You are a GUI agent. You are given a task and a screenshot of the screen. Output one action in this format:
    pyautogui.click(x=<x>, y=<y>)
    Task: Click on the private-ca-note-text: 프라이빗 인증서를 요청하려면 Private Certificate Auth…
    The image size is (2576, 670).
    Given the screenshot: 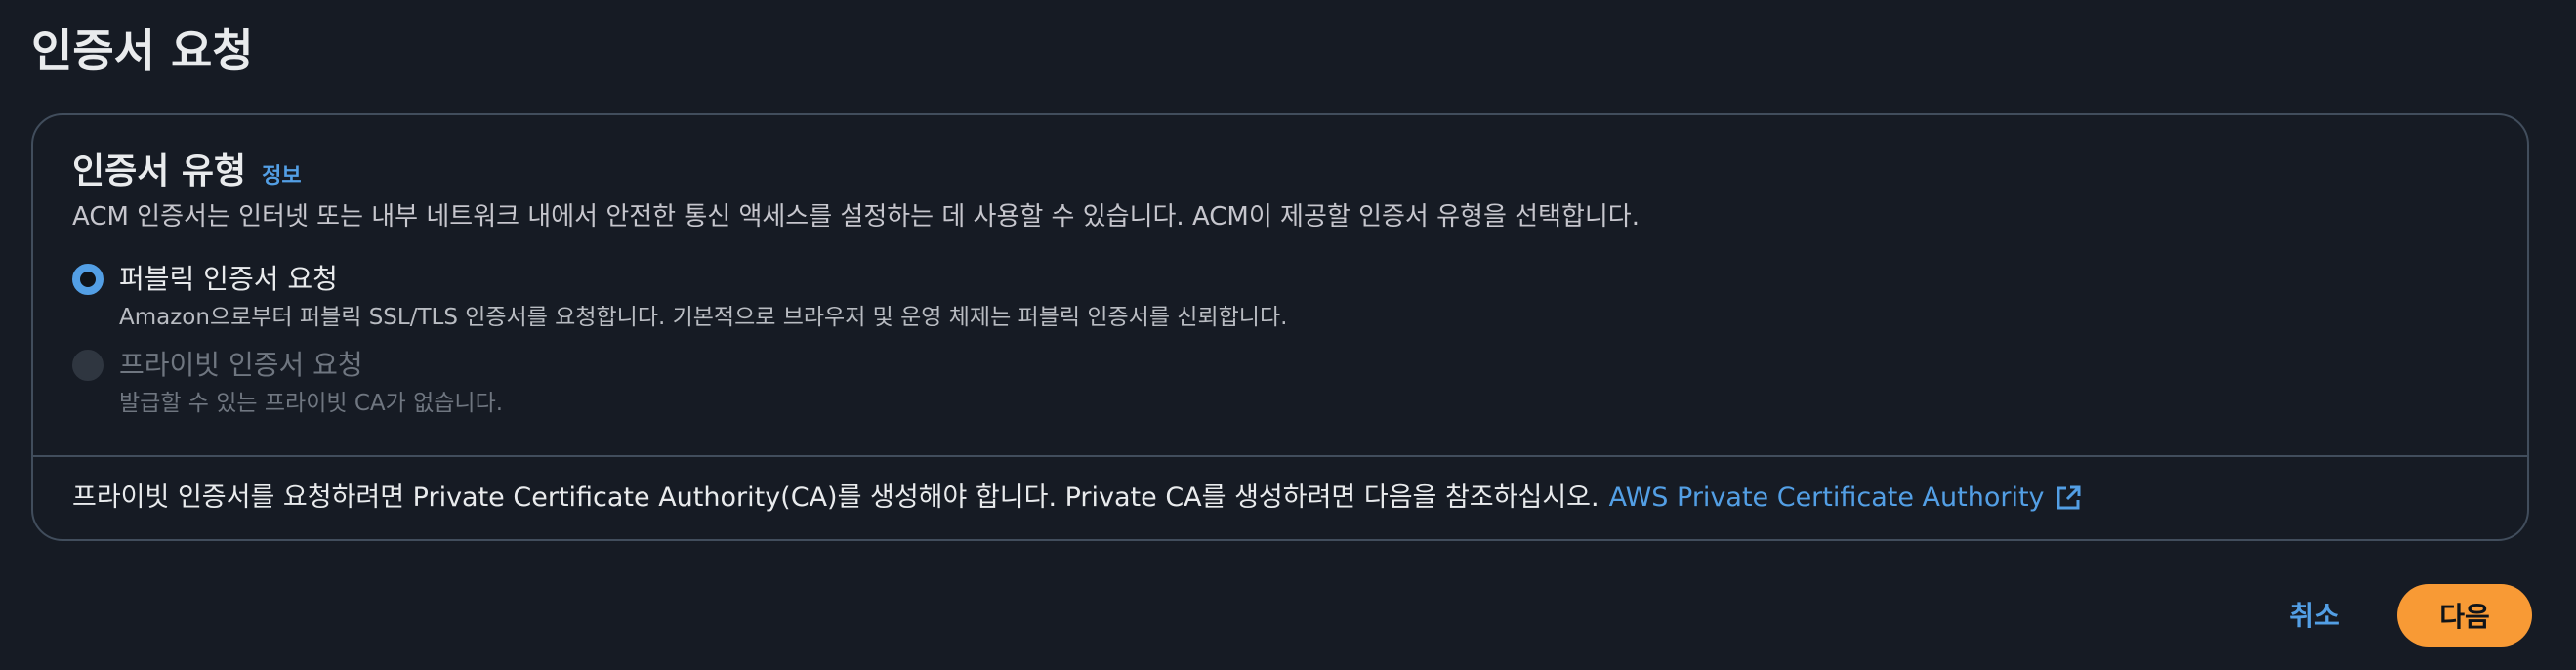 What is the action you would take?
    pyautogui.click(x=836, y=497)
    